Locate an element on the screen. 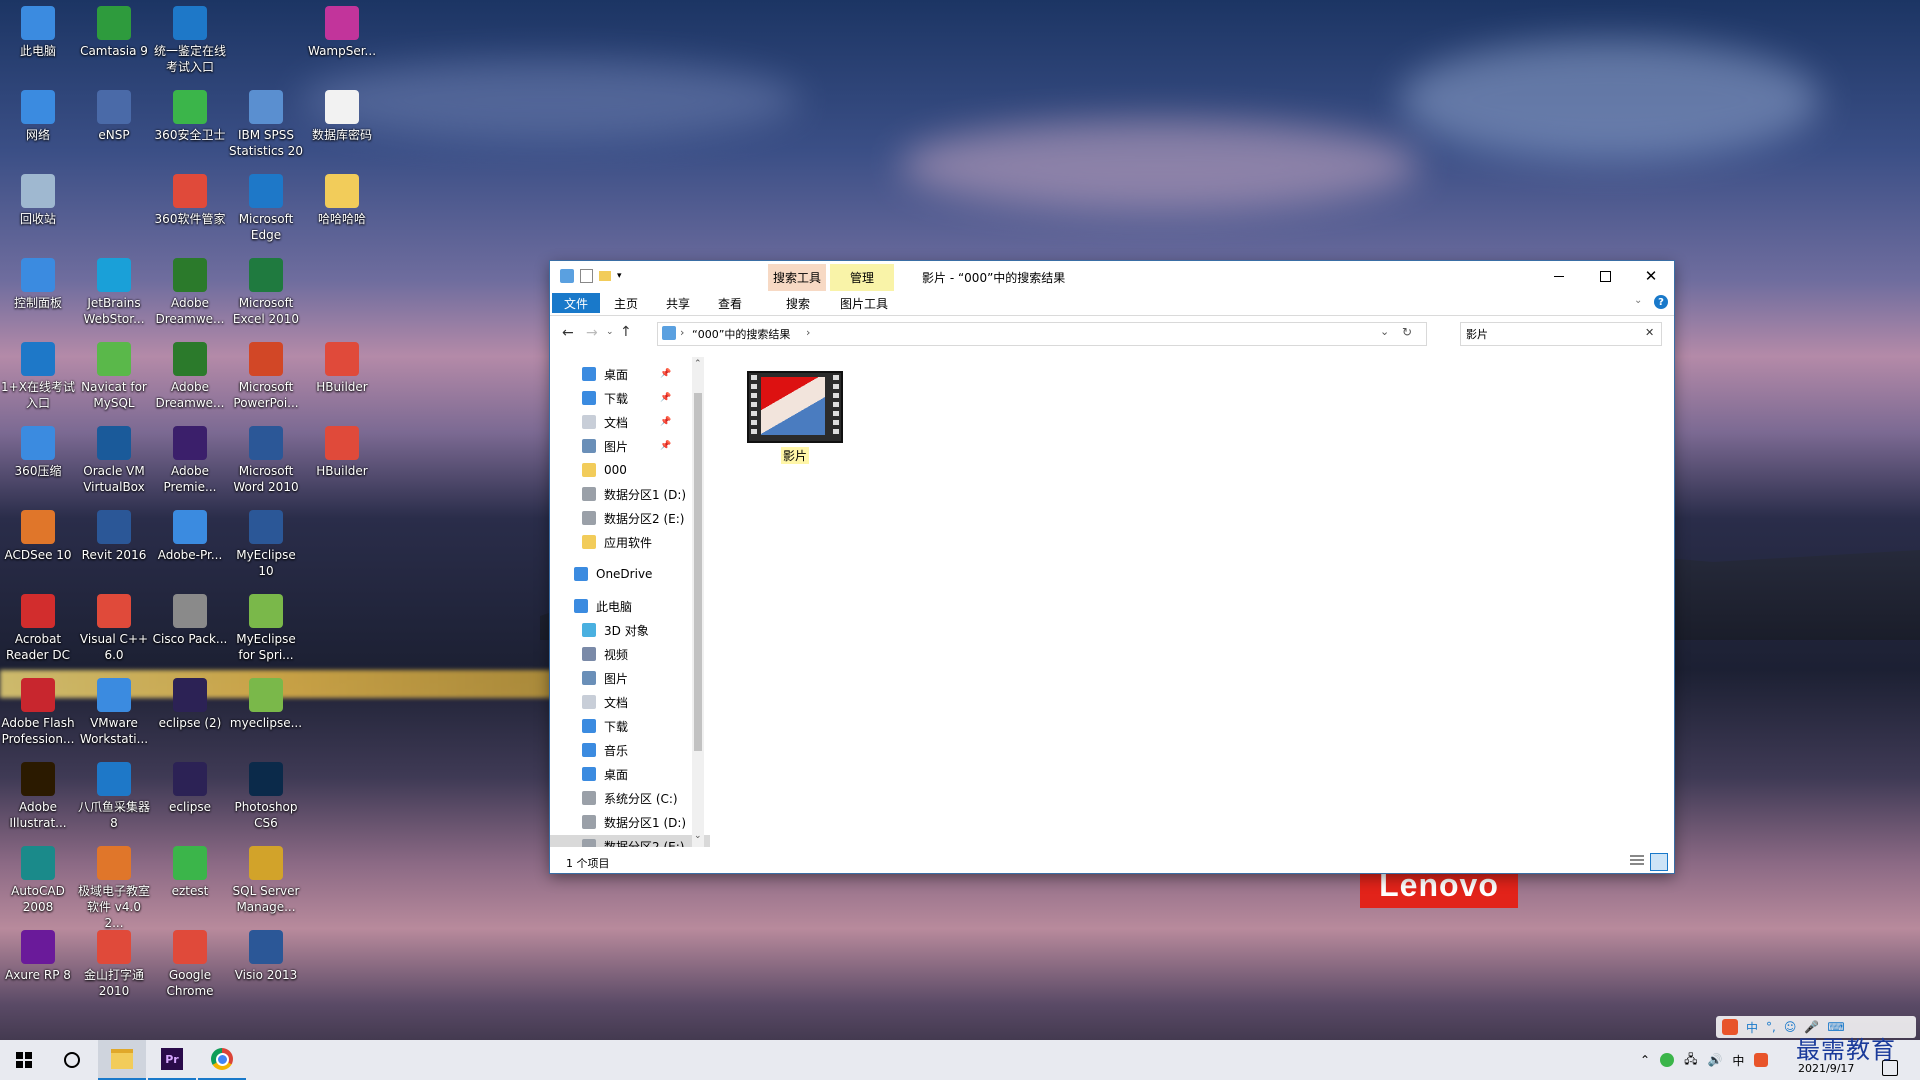  nav-item: 桌面 📌 is located at coordinates (626, 374).